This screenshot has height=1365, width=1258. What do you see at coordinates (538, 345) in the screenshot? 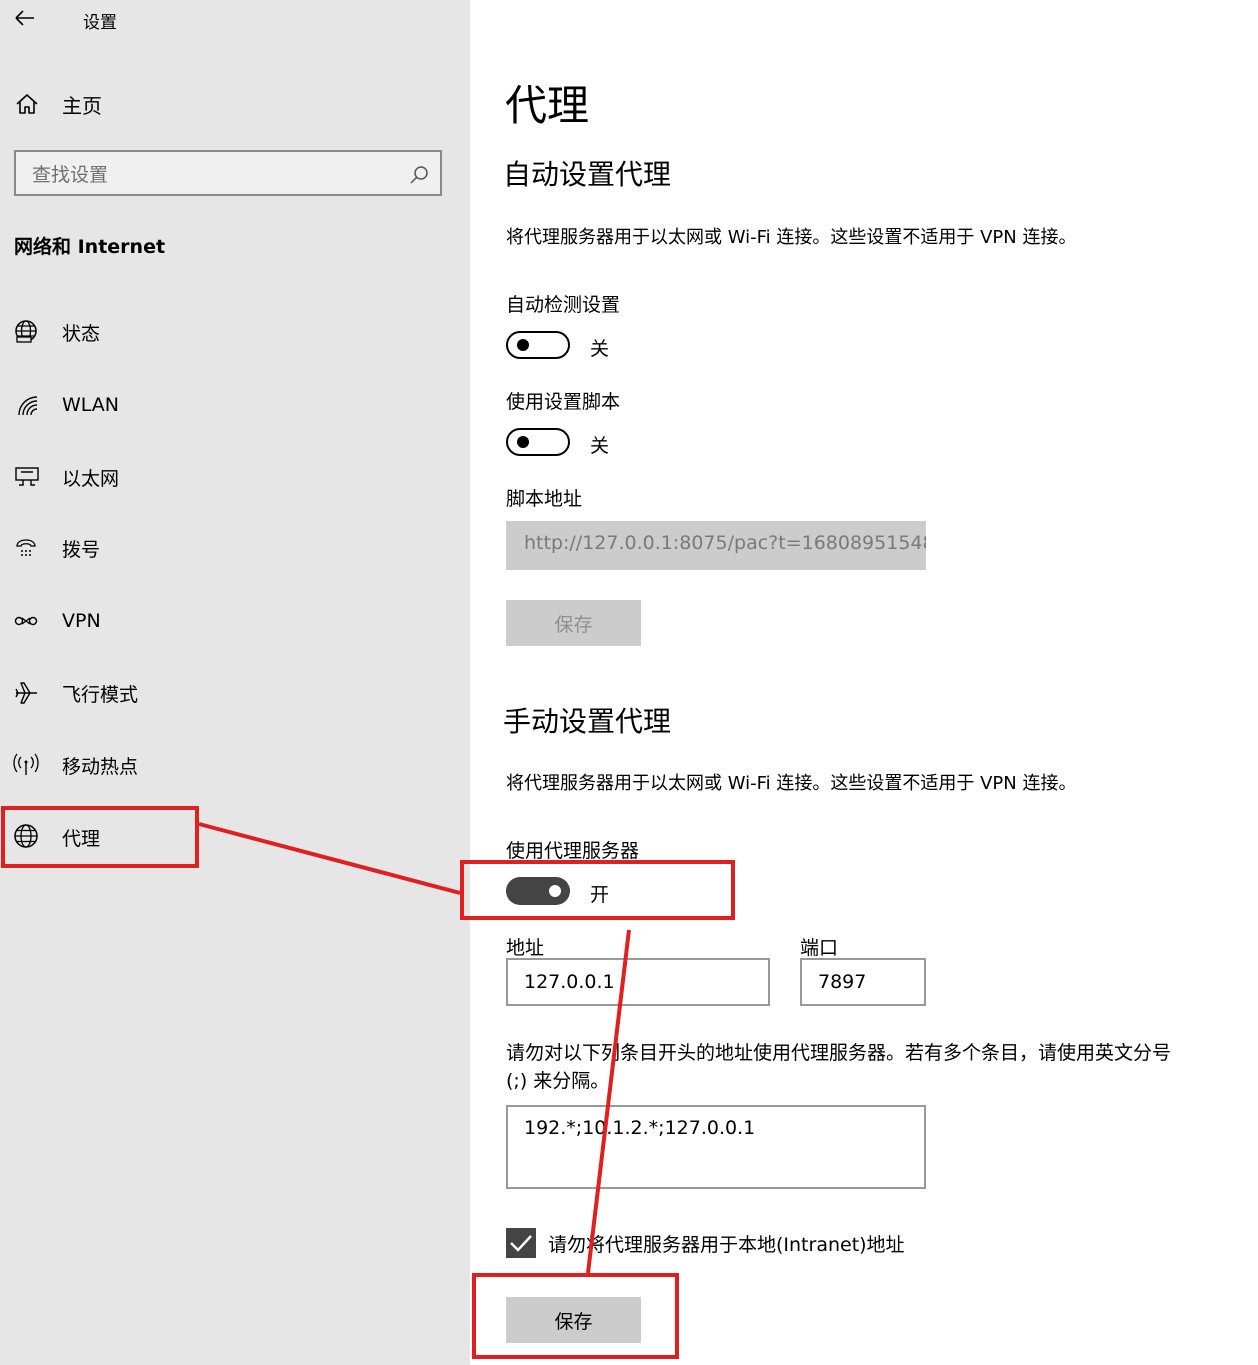
I see `auto-detect-toggle` at bounding box center [538, 345].